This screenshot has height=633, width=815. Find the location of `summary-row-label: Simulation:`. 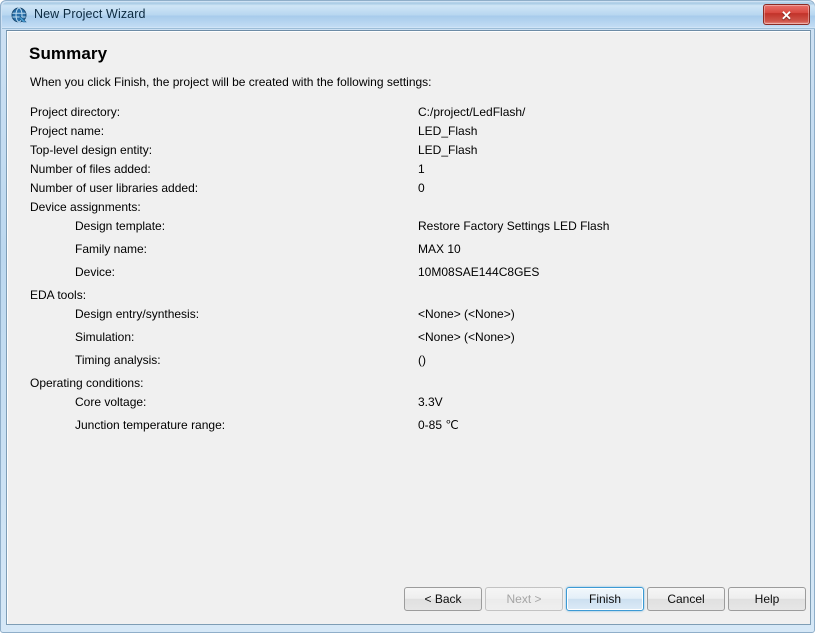

summary-row-label: Simulation: is located at coordinates (105, 337).